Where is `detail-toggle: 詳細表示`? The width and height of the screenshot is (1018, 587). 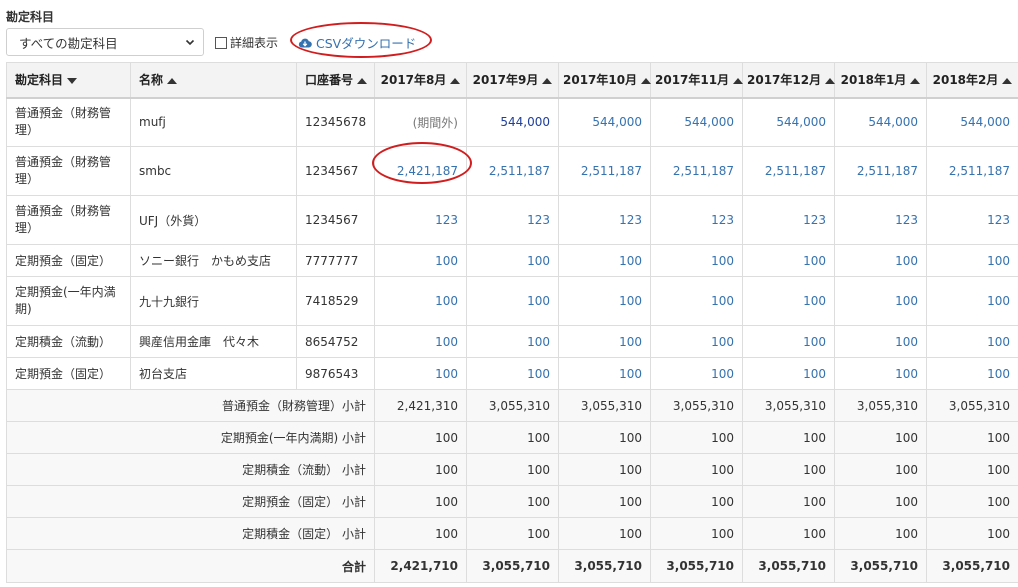 detail-toggle: 詳細表示 is located at coordinates (246, 42).